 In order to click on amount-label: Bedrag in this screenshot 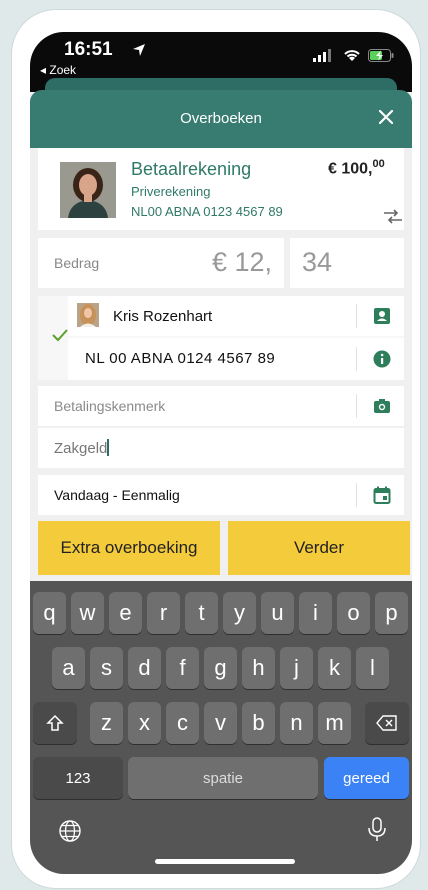, I will do `click(77, 263)`.